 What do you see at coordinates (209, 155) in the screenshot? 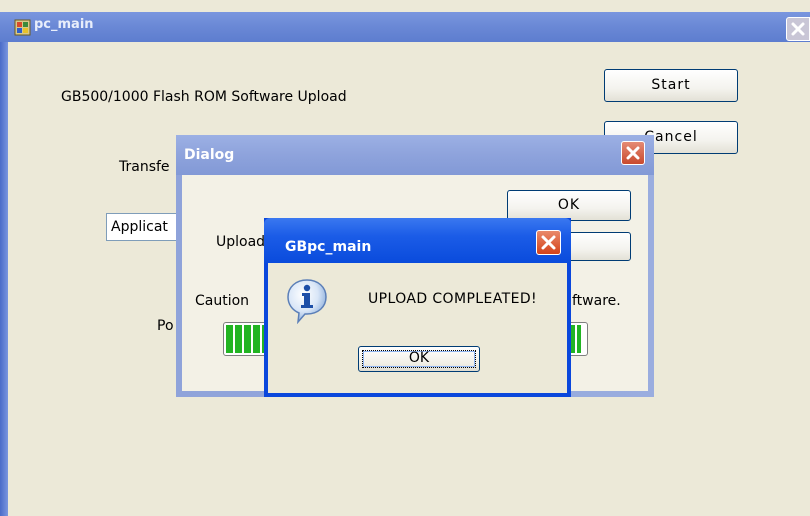
I see `dialog-title: Dialog` at bounding box center [209, 155].